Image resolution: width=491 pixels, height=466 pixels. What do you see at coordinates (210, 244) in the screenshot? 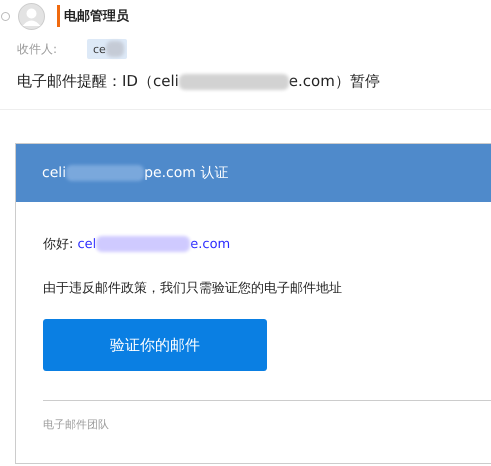
I see `email-link: e.com` at bounding box center [210, 244].